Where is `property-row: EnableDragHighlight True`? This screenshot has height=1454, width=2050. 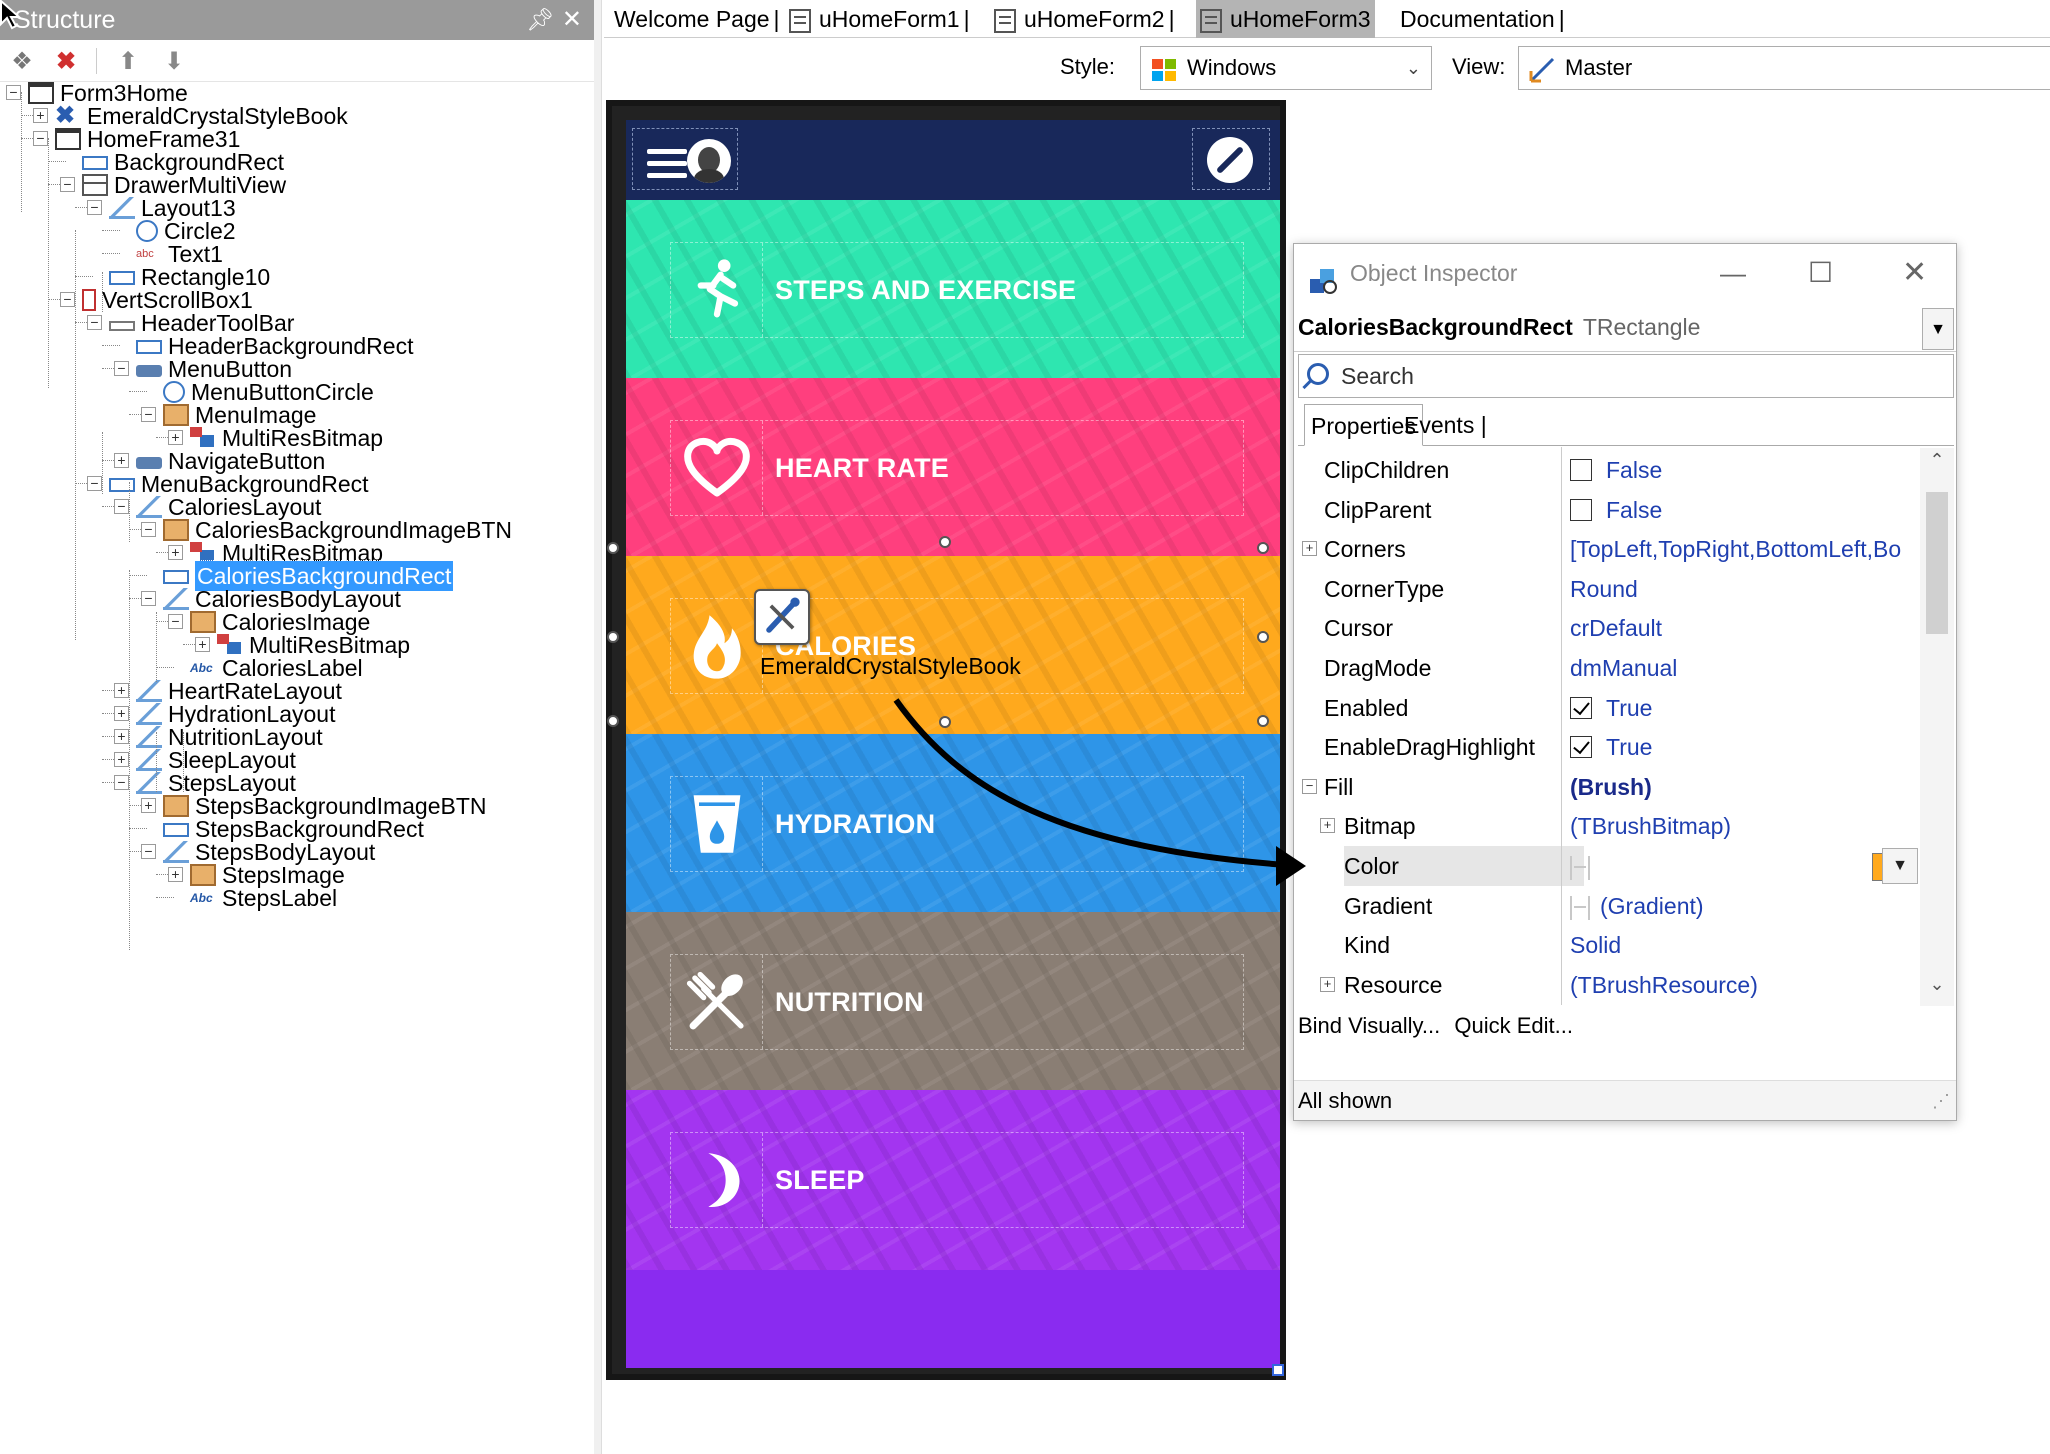
property-row: EnableDragHighlight True is located at coordinates (1608, 747).